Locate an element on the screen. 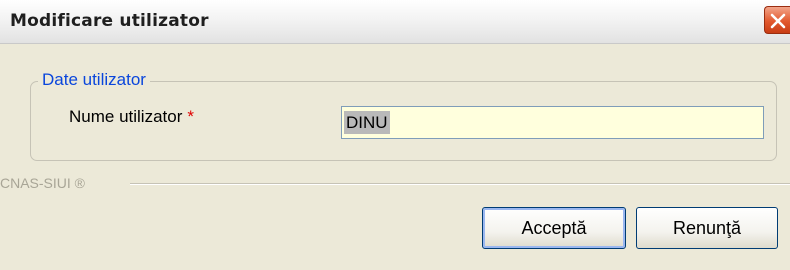  footer-label: CNAS-SIUI ® is located at coordinates (46, 183).